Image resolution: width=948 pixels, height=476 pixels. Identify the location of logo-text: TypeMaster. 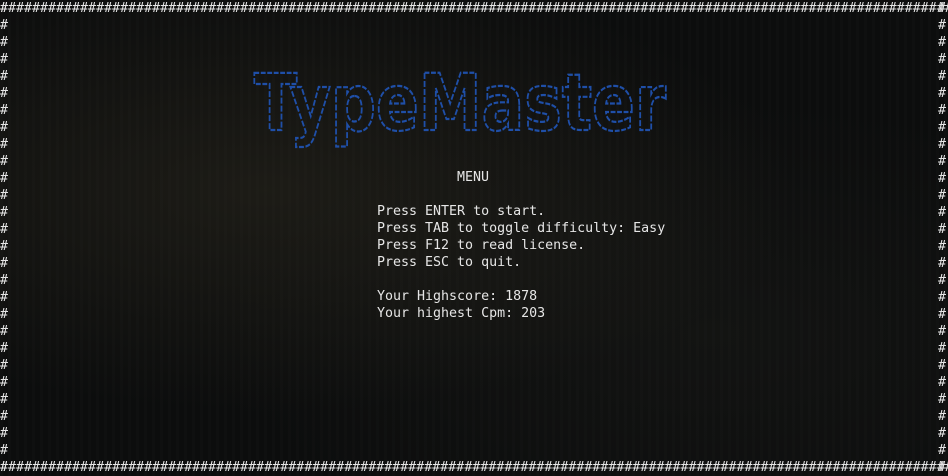
(460, 105).